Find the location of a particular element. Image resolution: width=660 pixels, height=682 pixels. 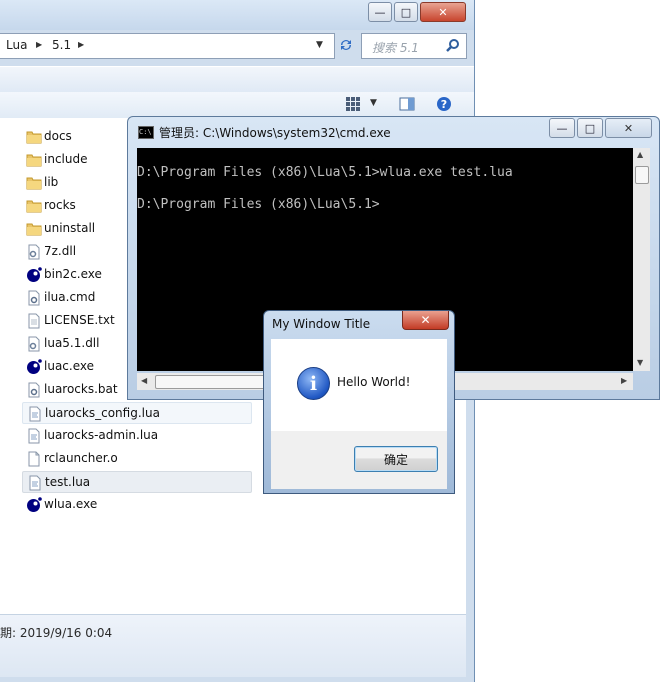

cmd-close-button: ✕ is located at coordinates (628, 128).